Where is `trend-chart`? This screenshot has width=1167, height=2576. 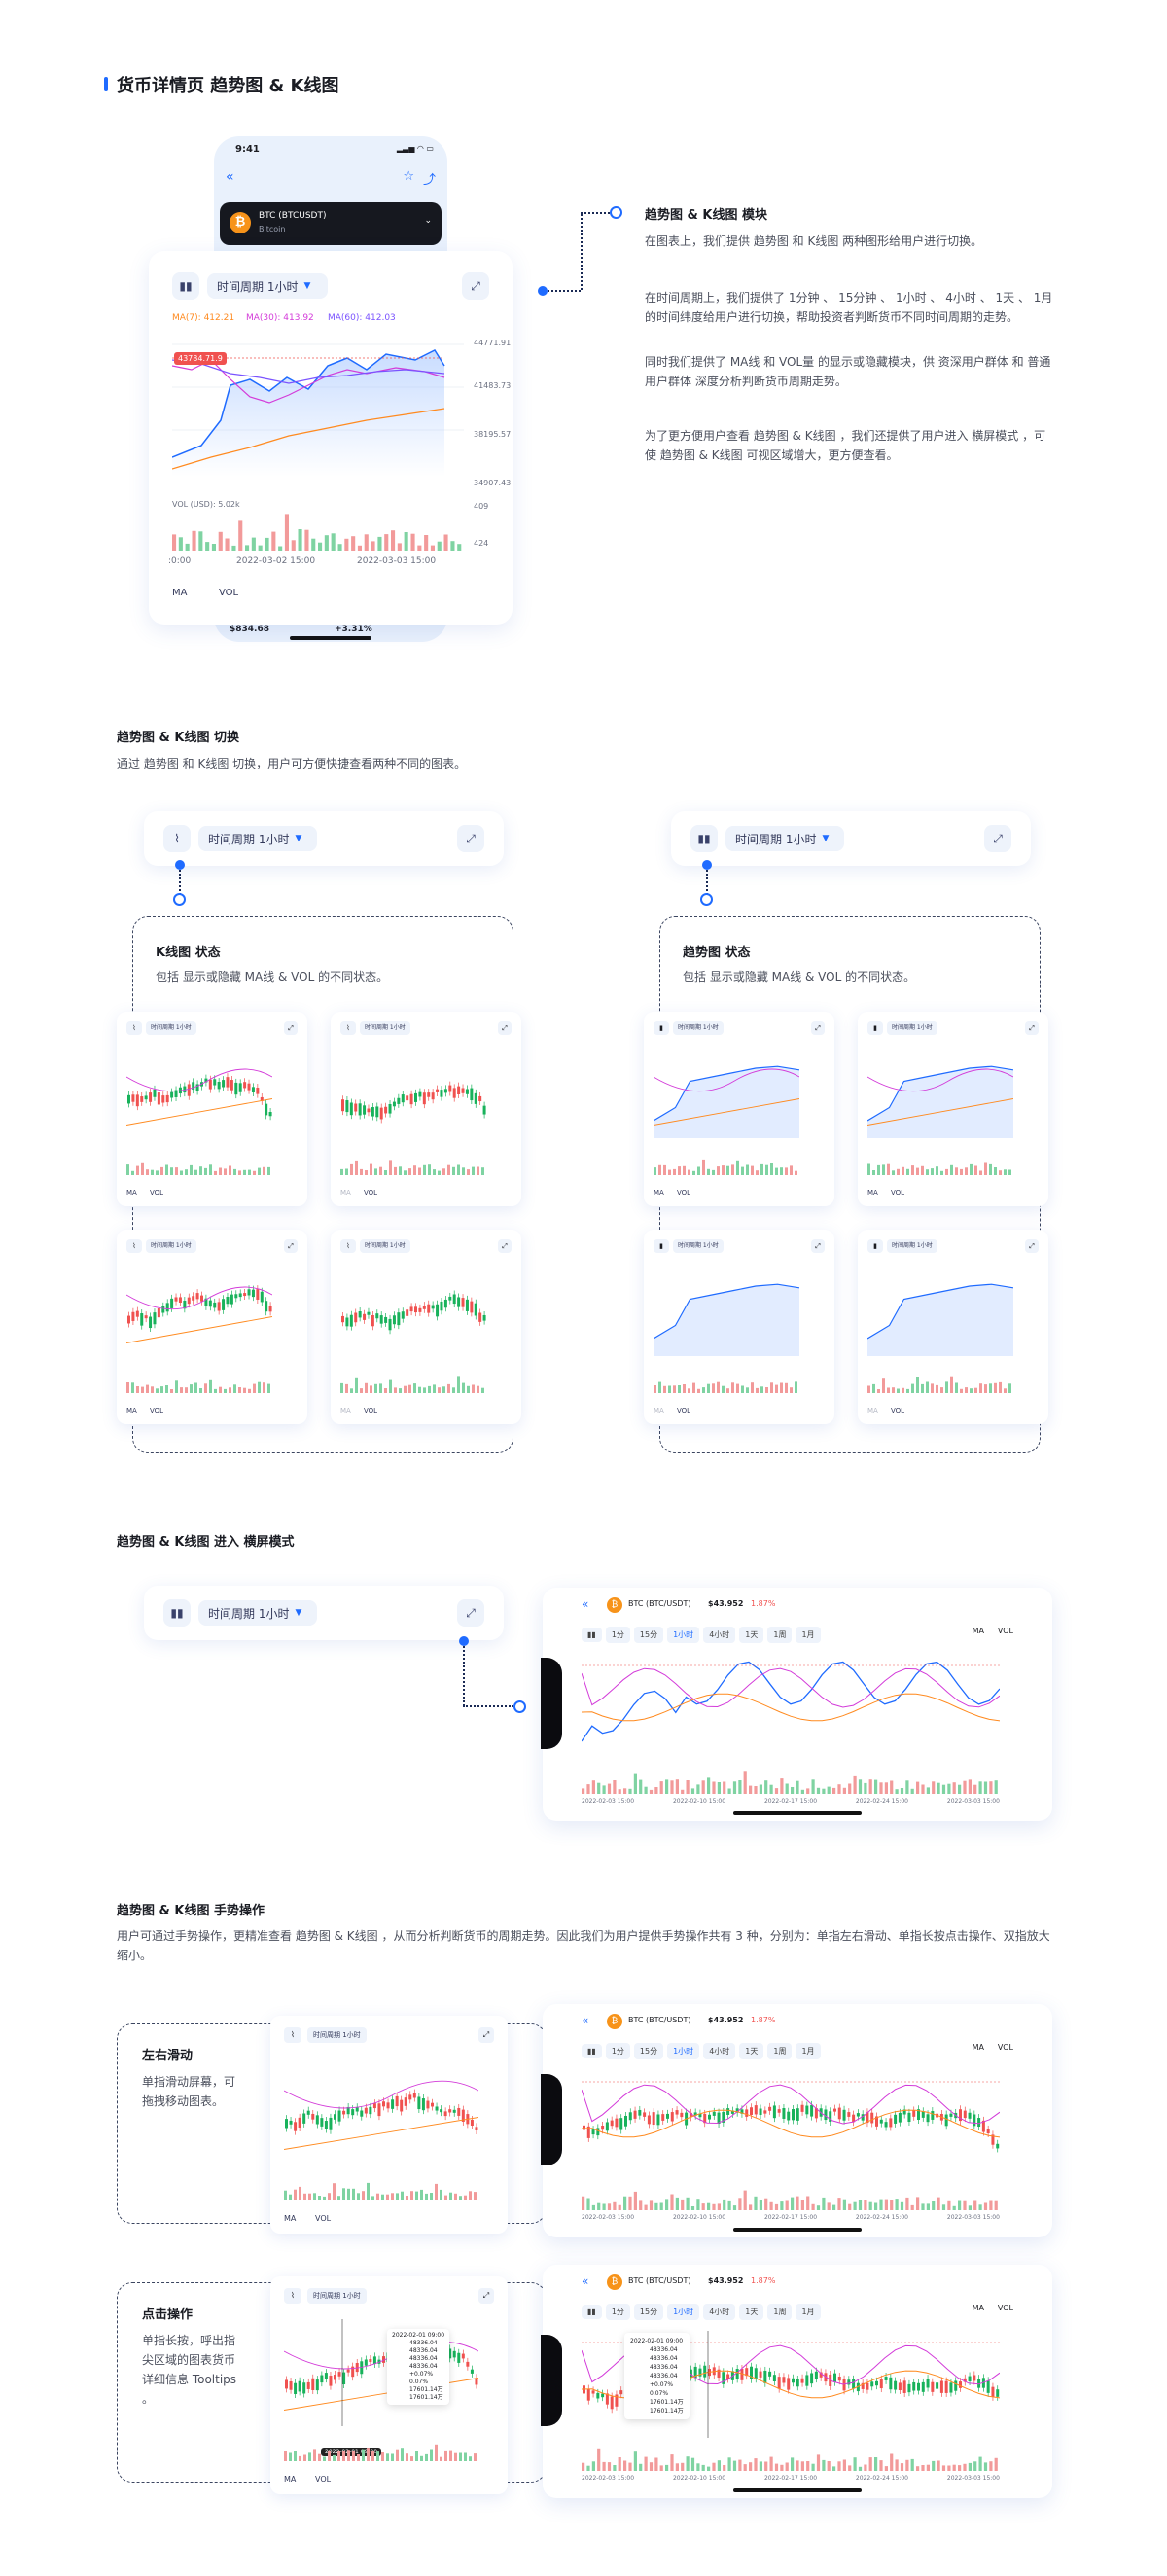 trend-chart is located at coordinates (940, 1312).